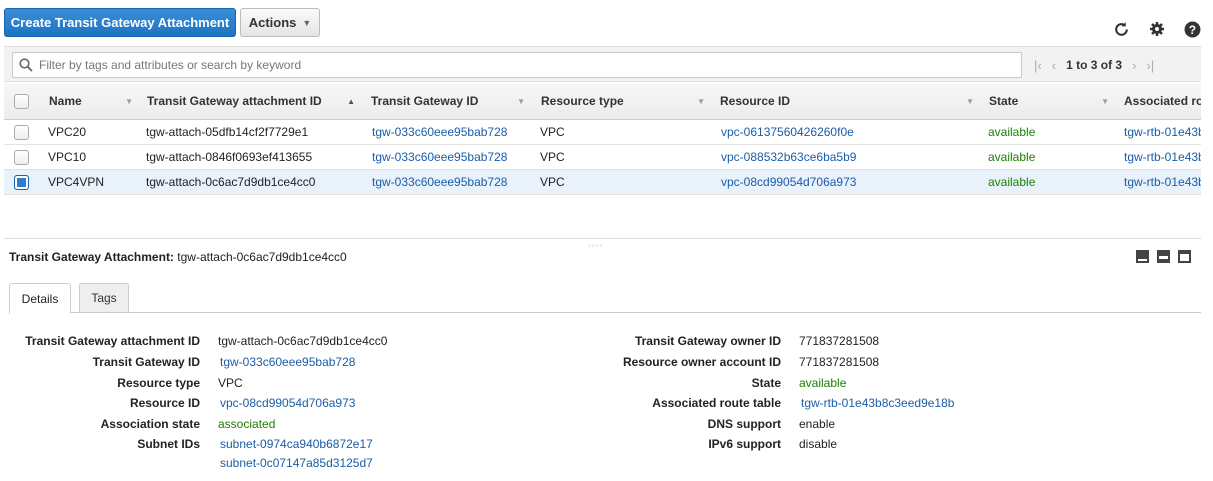 This screenshot has height=481, width=1213. What do you see at coordinates (766, 383) in the screenshot?
I see `label-state: State` at bounding box center [766, 383].